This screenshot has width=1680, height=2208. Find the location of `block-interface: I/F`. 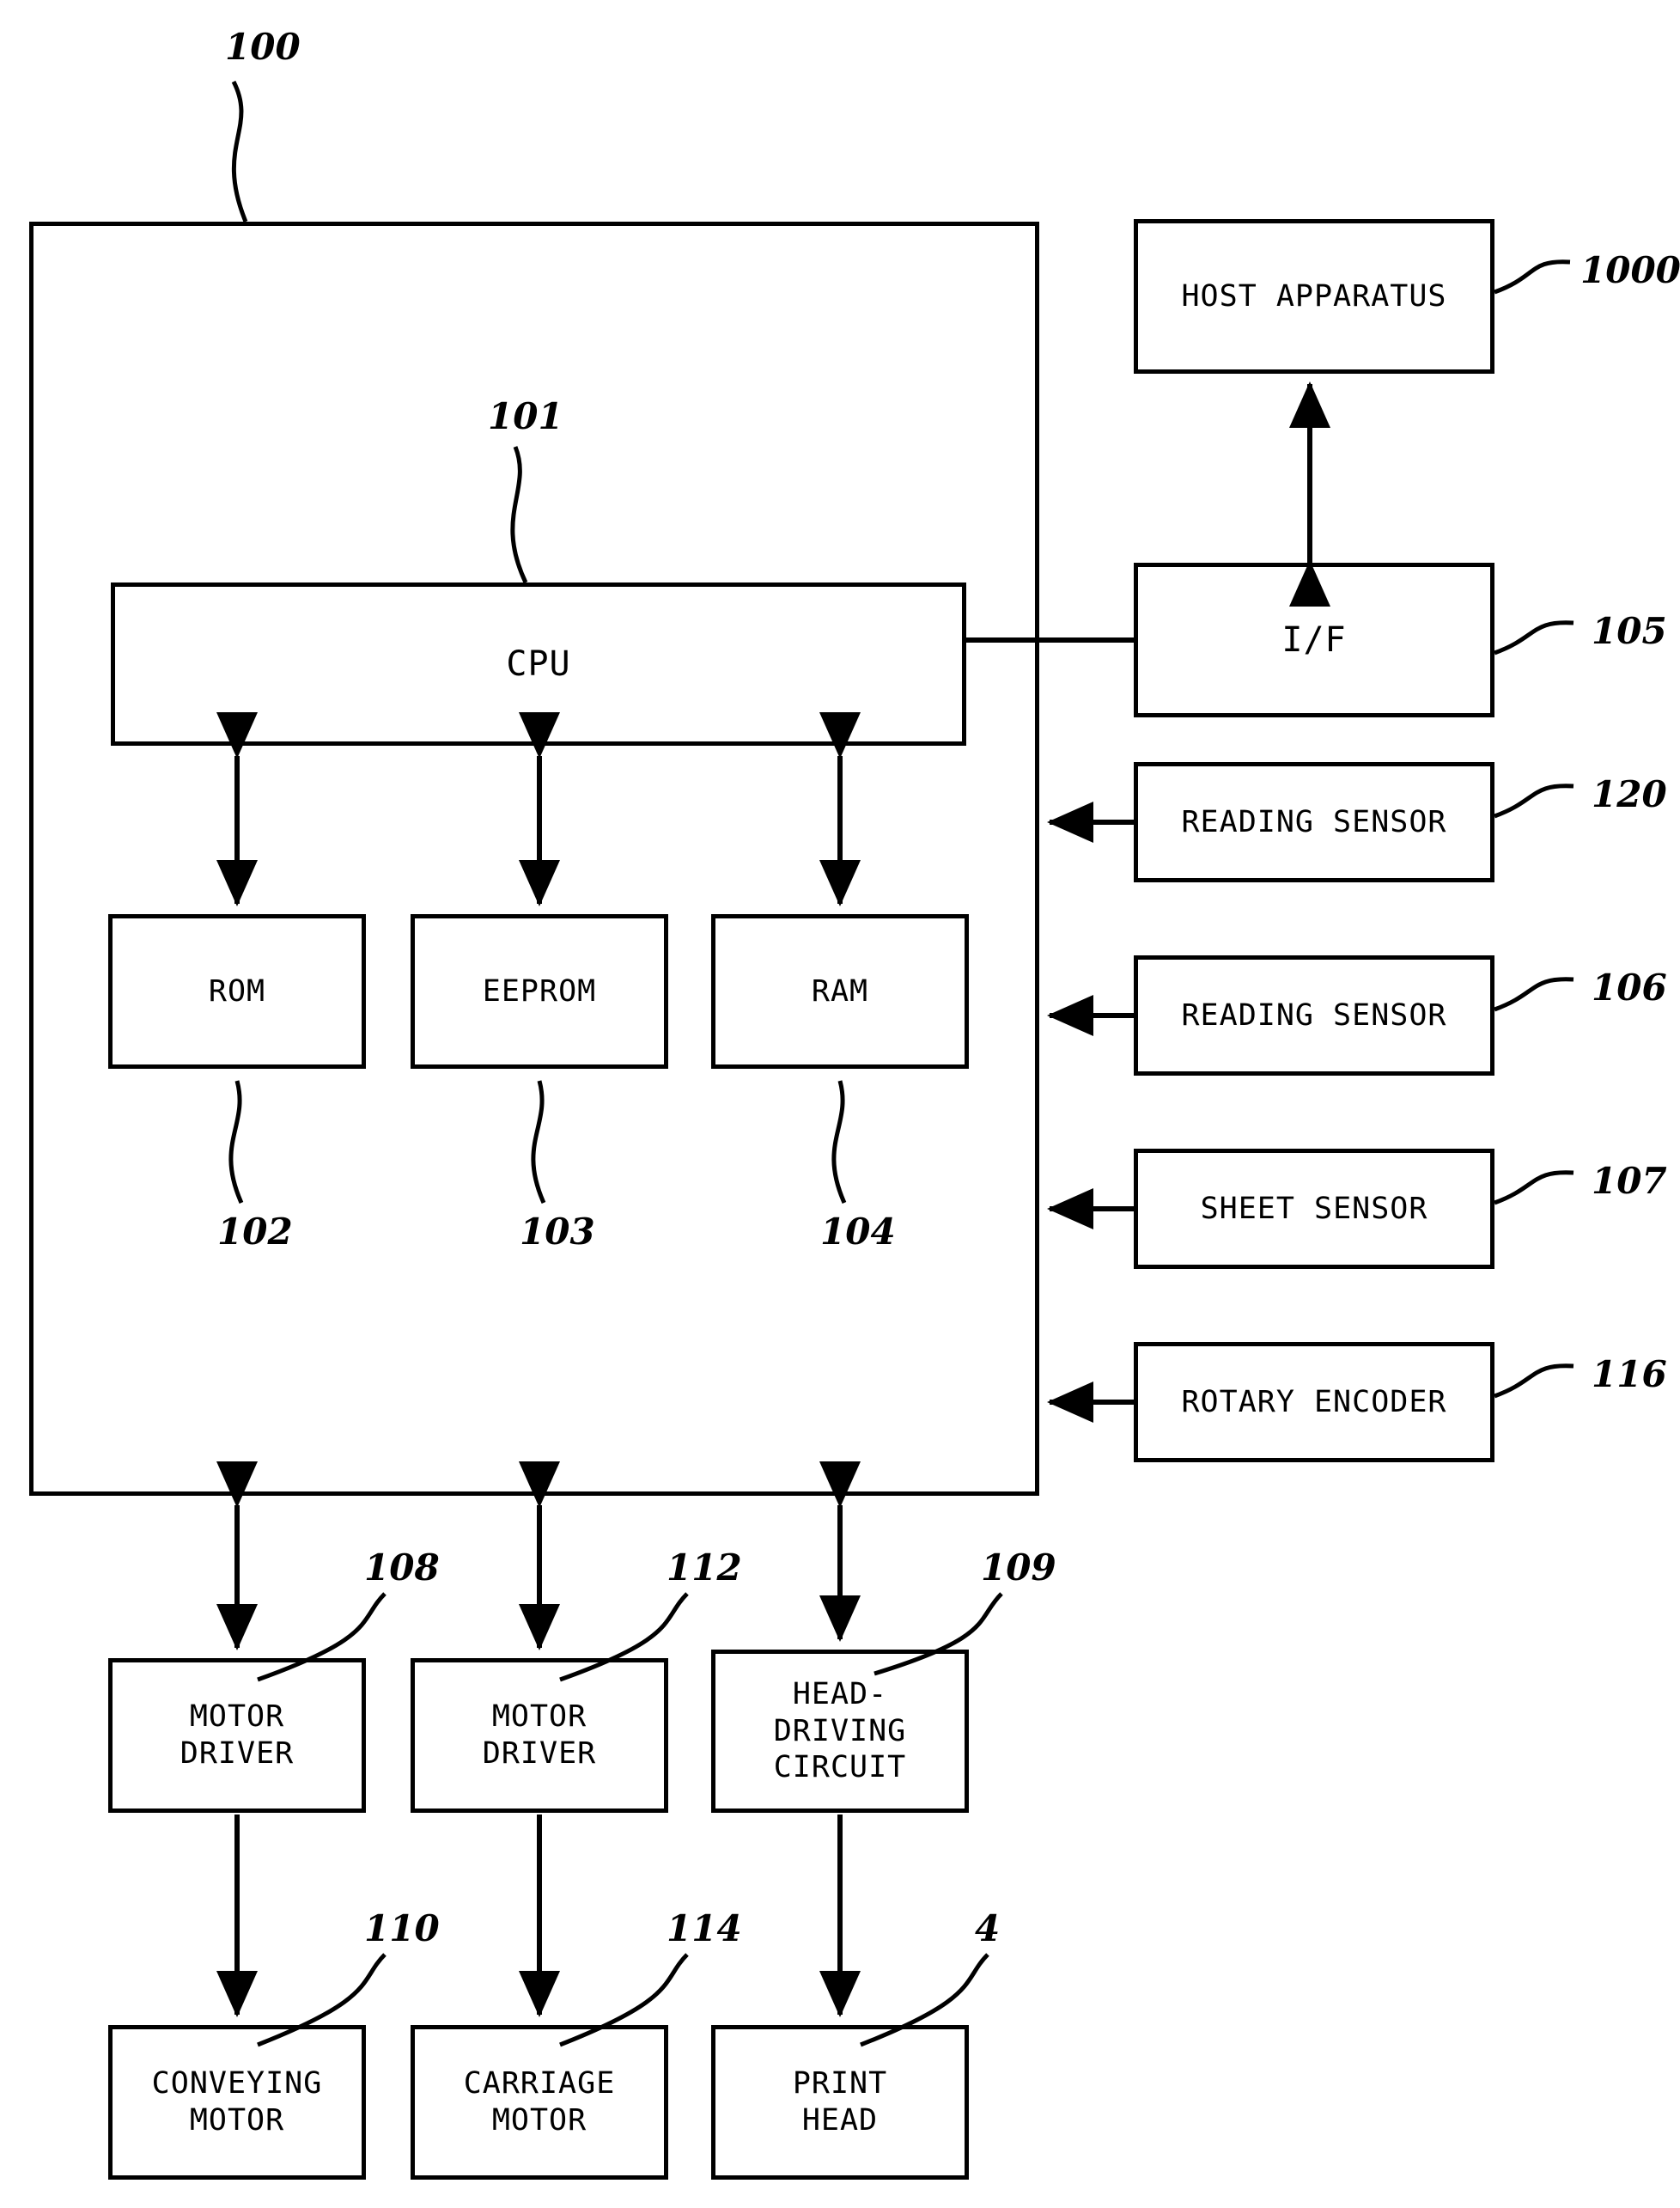

block-interface: I/F is located at coordinates (1314, 640).